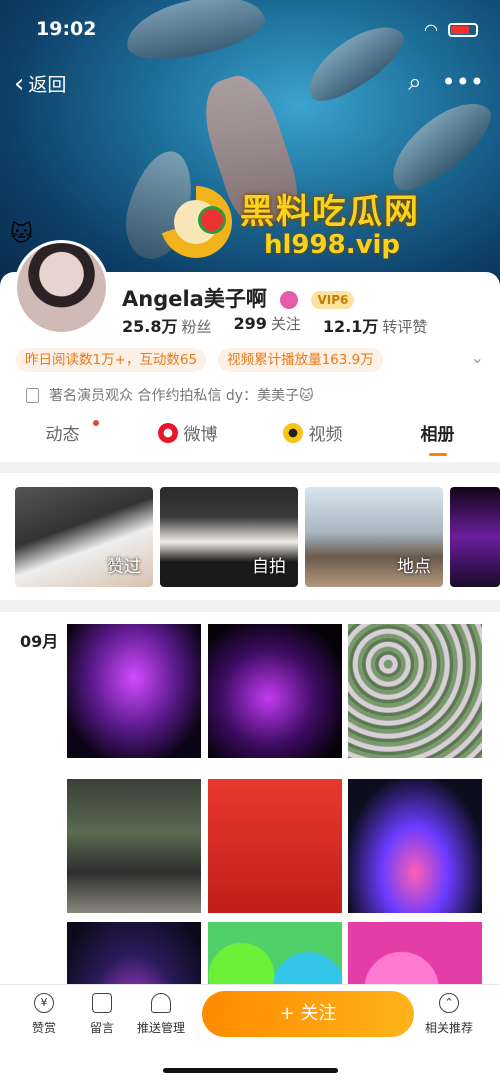 This screenshot has width=500, height=1082. I want to click on chevron-left-icon: ‹, so click(19, 83).